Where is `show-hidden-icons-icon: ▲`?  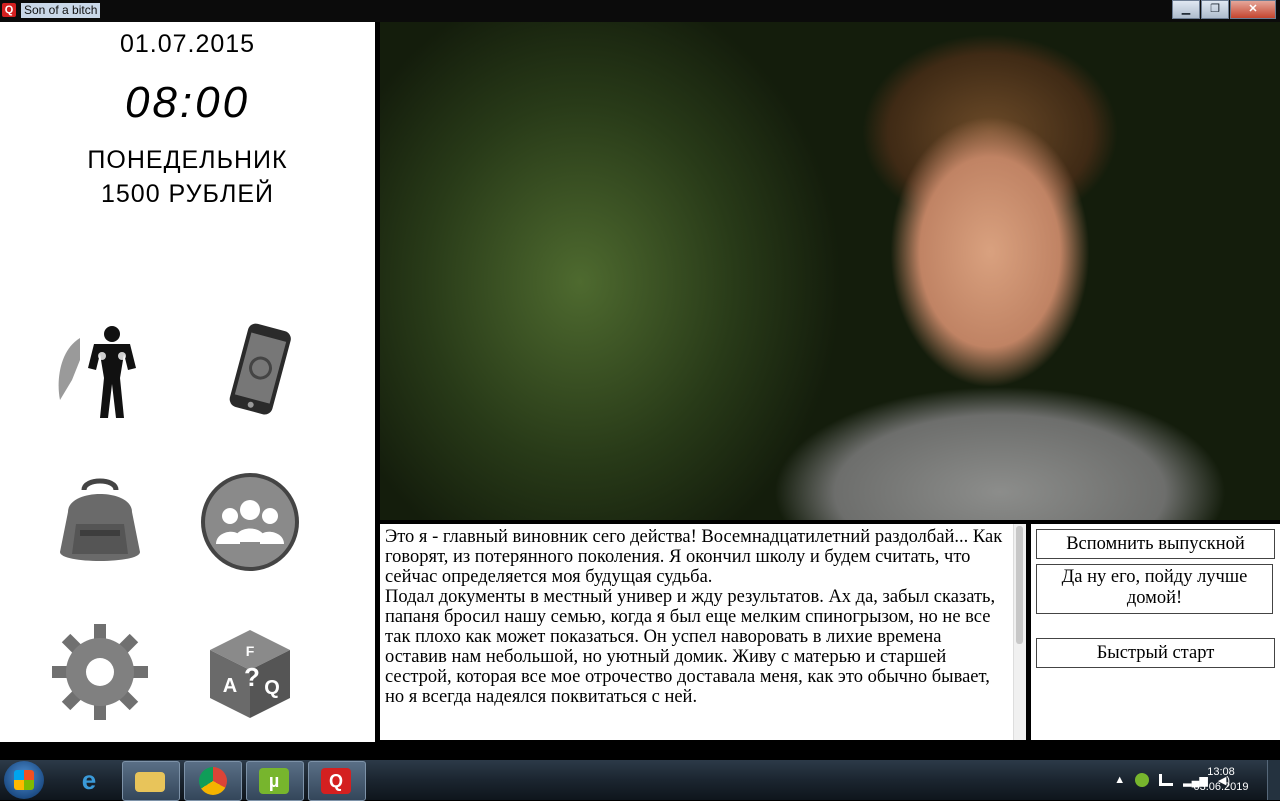
show-hidden-icons-icon: ▲ is located at coordinates (1119, 780).